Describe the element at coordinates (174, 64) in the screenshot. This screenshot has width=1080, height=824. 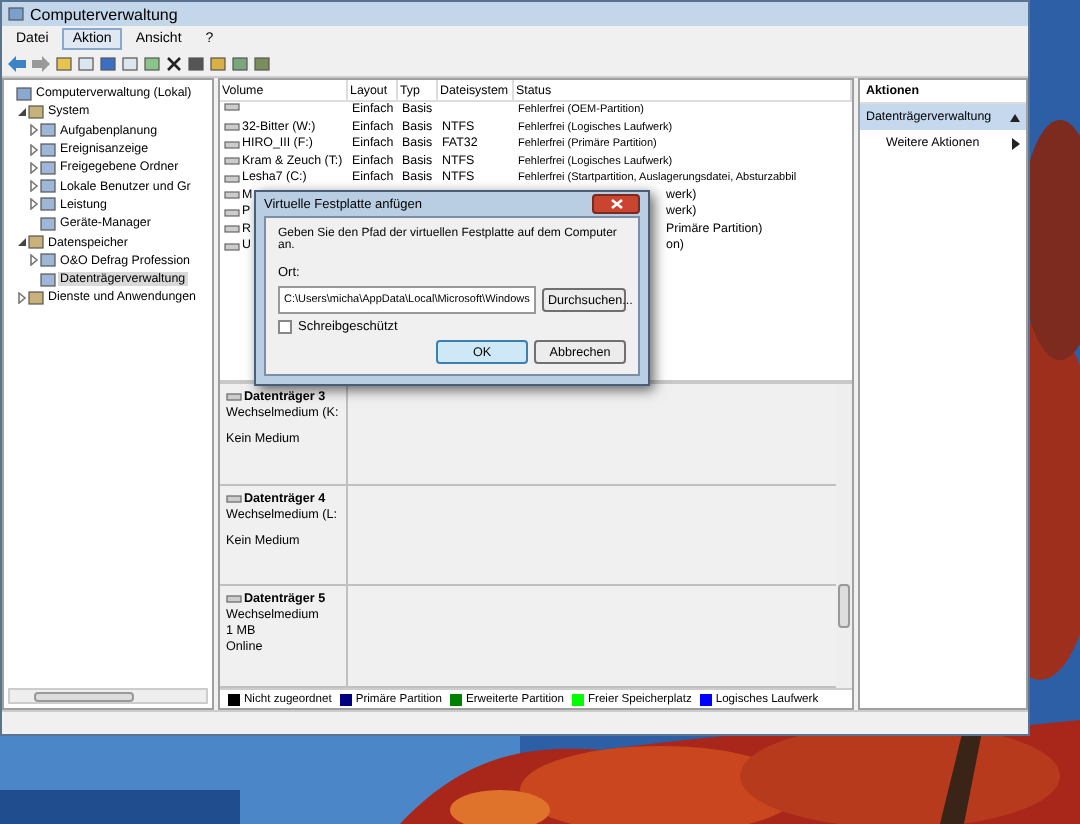
I see `delete-icon` at that location.